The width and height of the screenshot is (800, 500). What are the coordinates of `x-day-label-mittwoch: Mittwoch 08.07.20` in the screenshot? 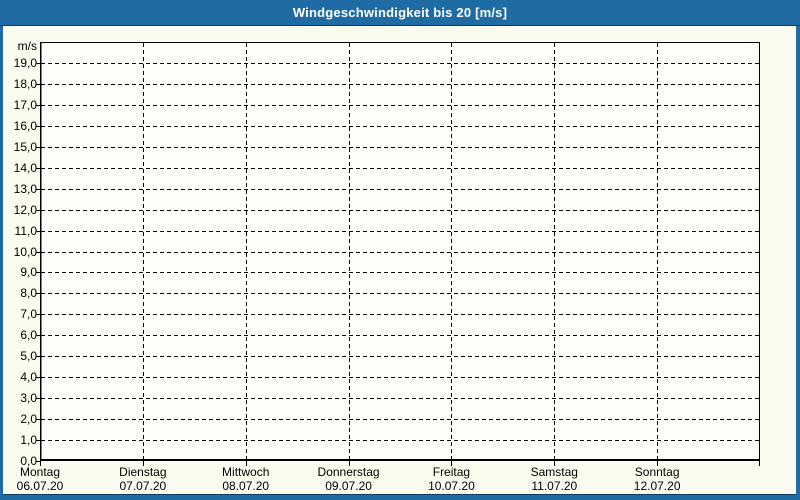 It's located at (246, 479).